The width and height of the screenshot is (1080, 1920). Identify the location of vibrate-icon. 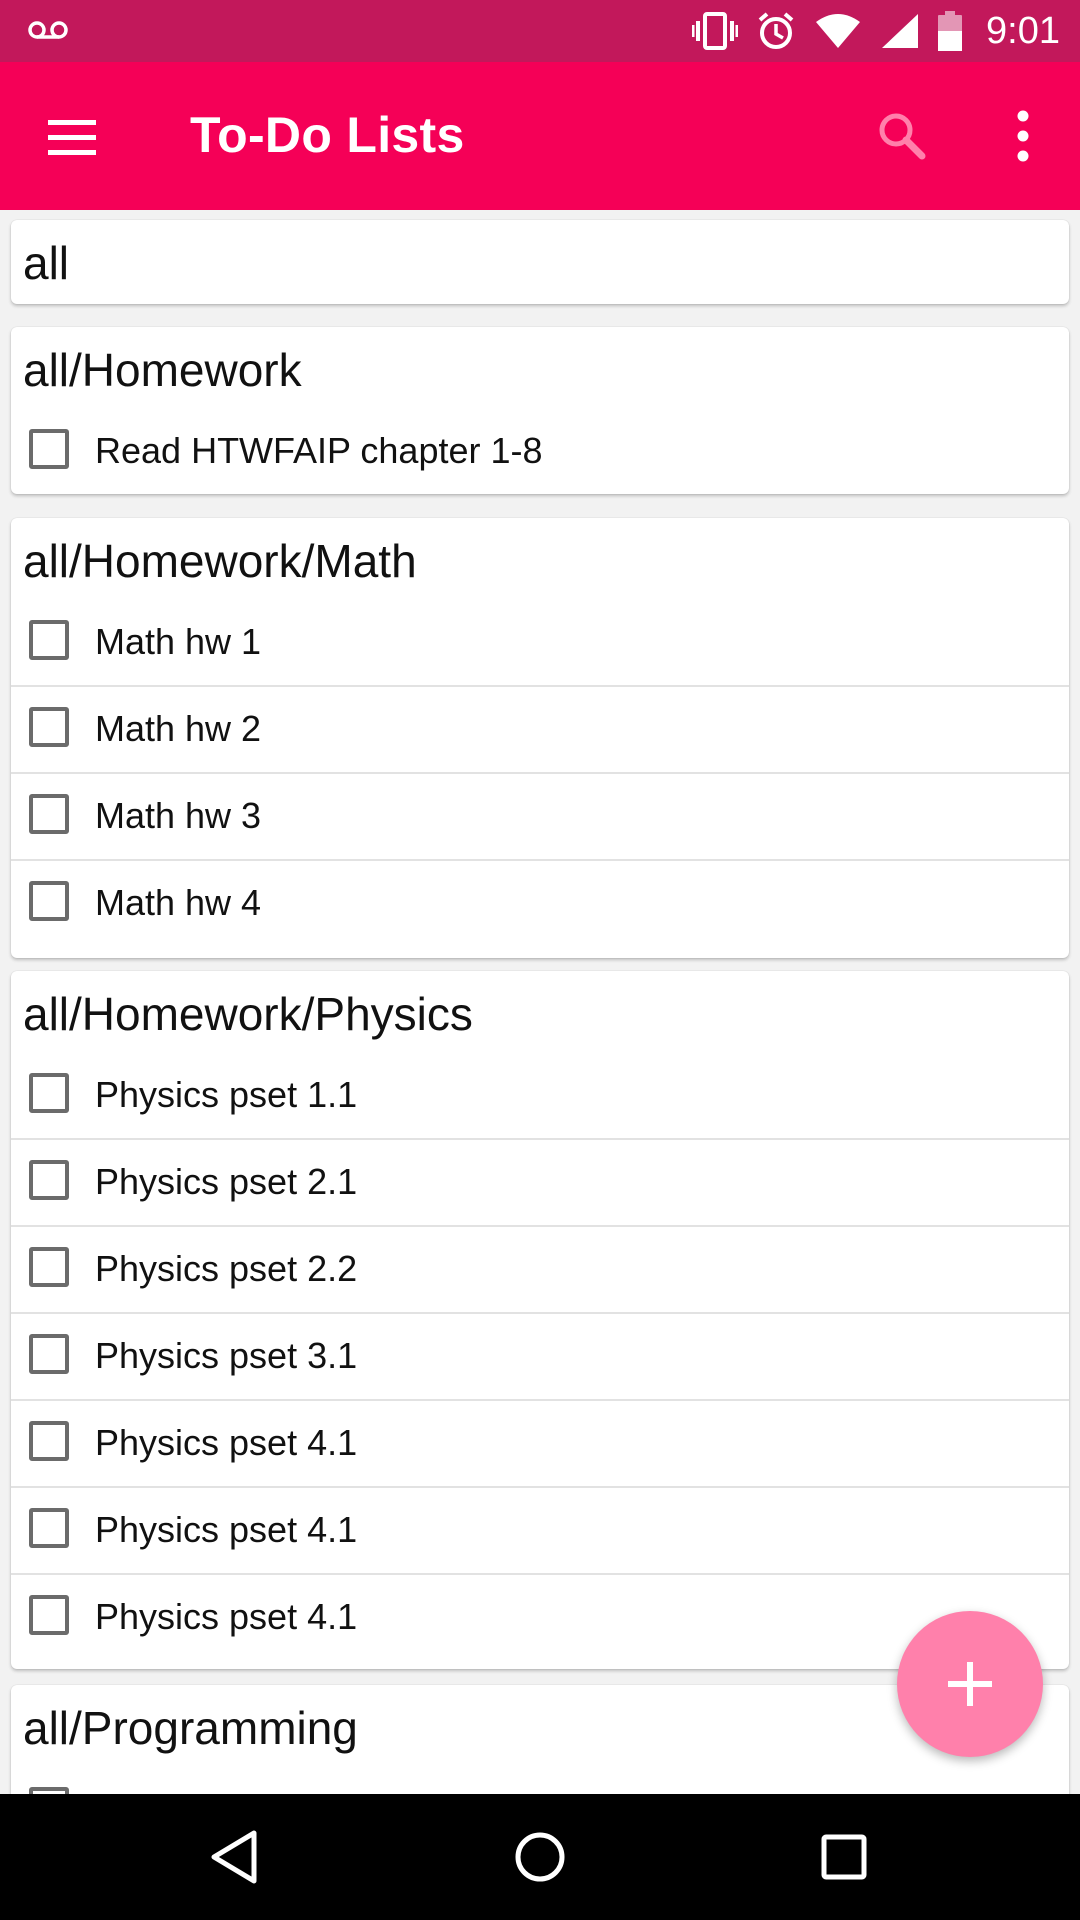
(715, 31).